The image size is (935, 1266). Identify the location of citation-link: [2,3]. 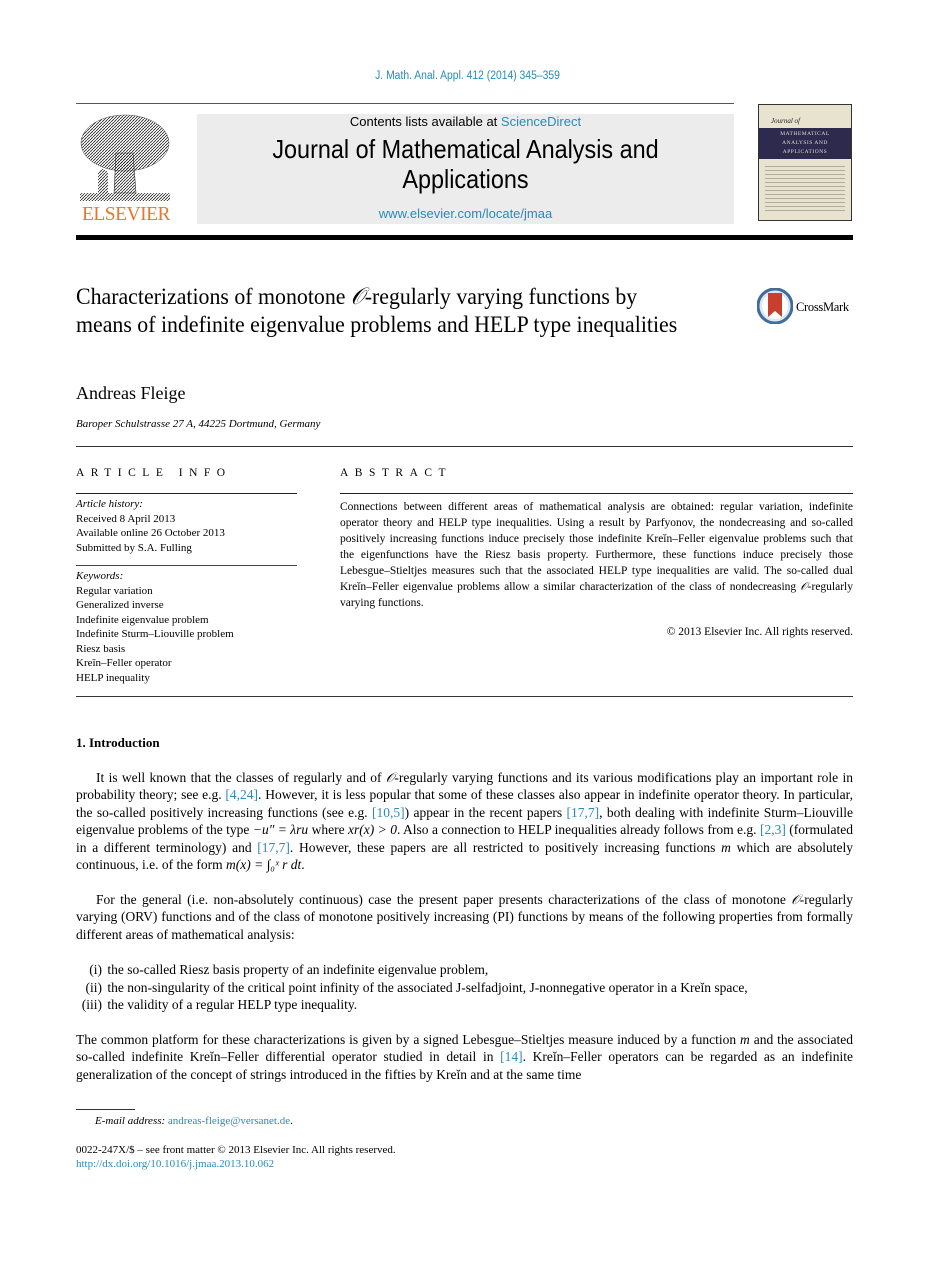
(773, 829).